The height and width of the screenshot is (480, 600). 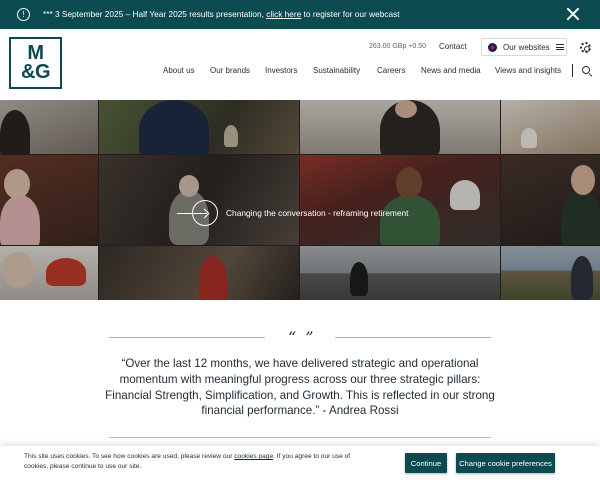 What do you see at coordinates (230, 70) in the screenshot?
I see `nav-our-brands: Our brands` at bounding box center [230, 70].